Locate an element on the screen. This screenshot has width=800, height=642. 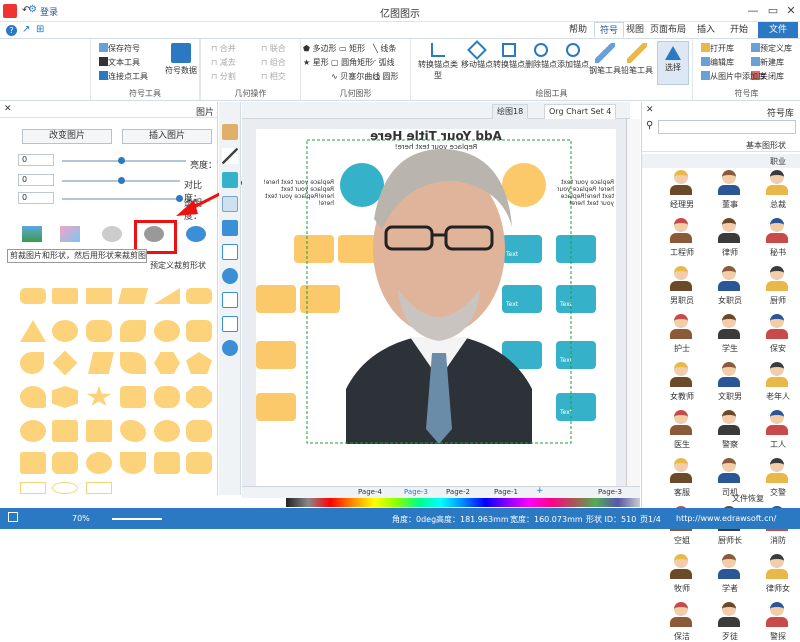
brightness-slider is located at coordinates (124, 160).